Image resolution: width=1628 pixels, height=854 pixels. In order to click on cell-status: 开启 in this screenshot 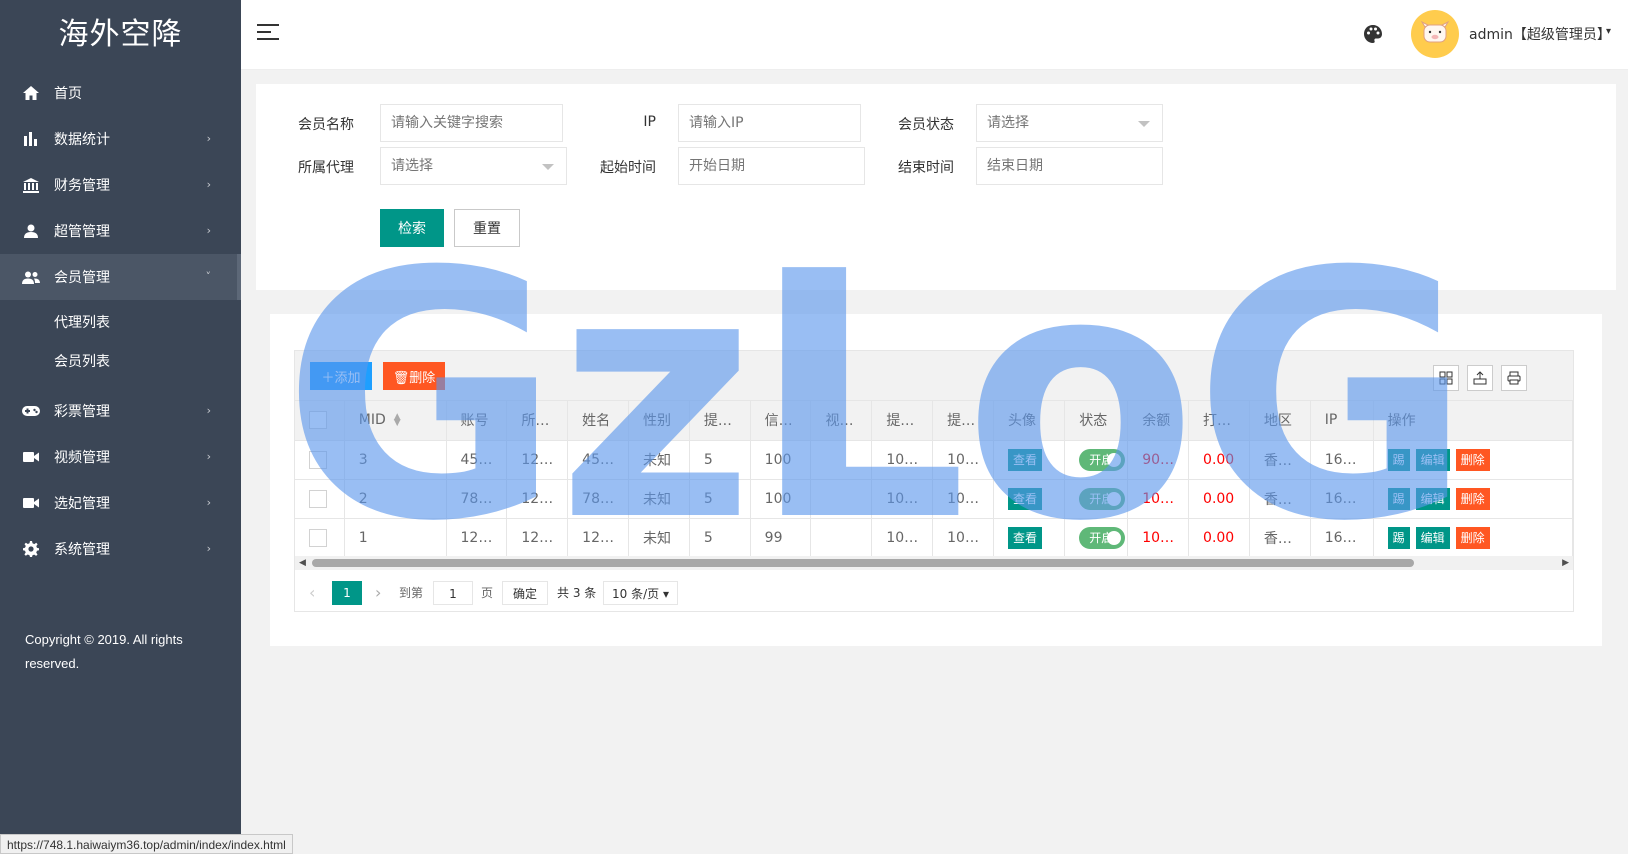, I will do `click(1096, 499)`.